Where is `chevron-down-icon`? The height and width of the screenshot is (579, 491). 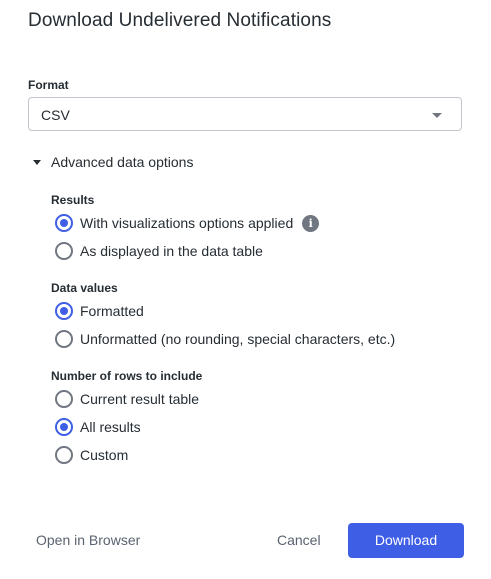
chevron-down-icon is located at coordinates (437, 115).